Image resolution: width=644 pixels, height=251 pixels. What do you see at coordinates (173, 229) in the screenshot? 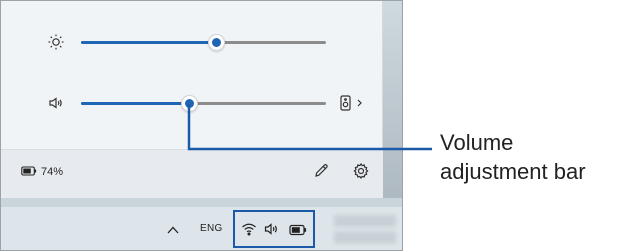
I see `chevron-up-icon` at bounding box center [173, 229].